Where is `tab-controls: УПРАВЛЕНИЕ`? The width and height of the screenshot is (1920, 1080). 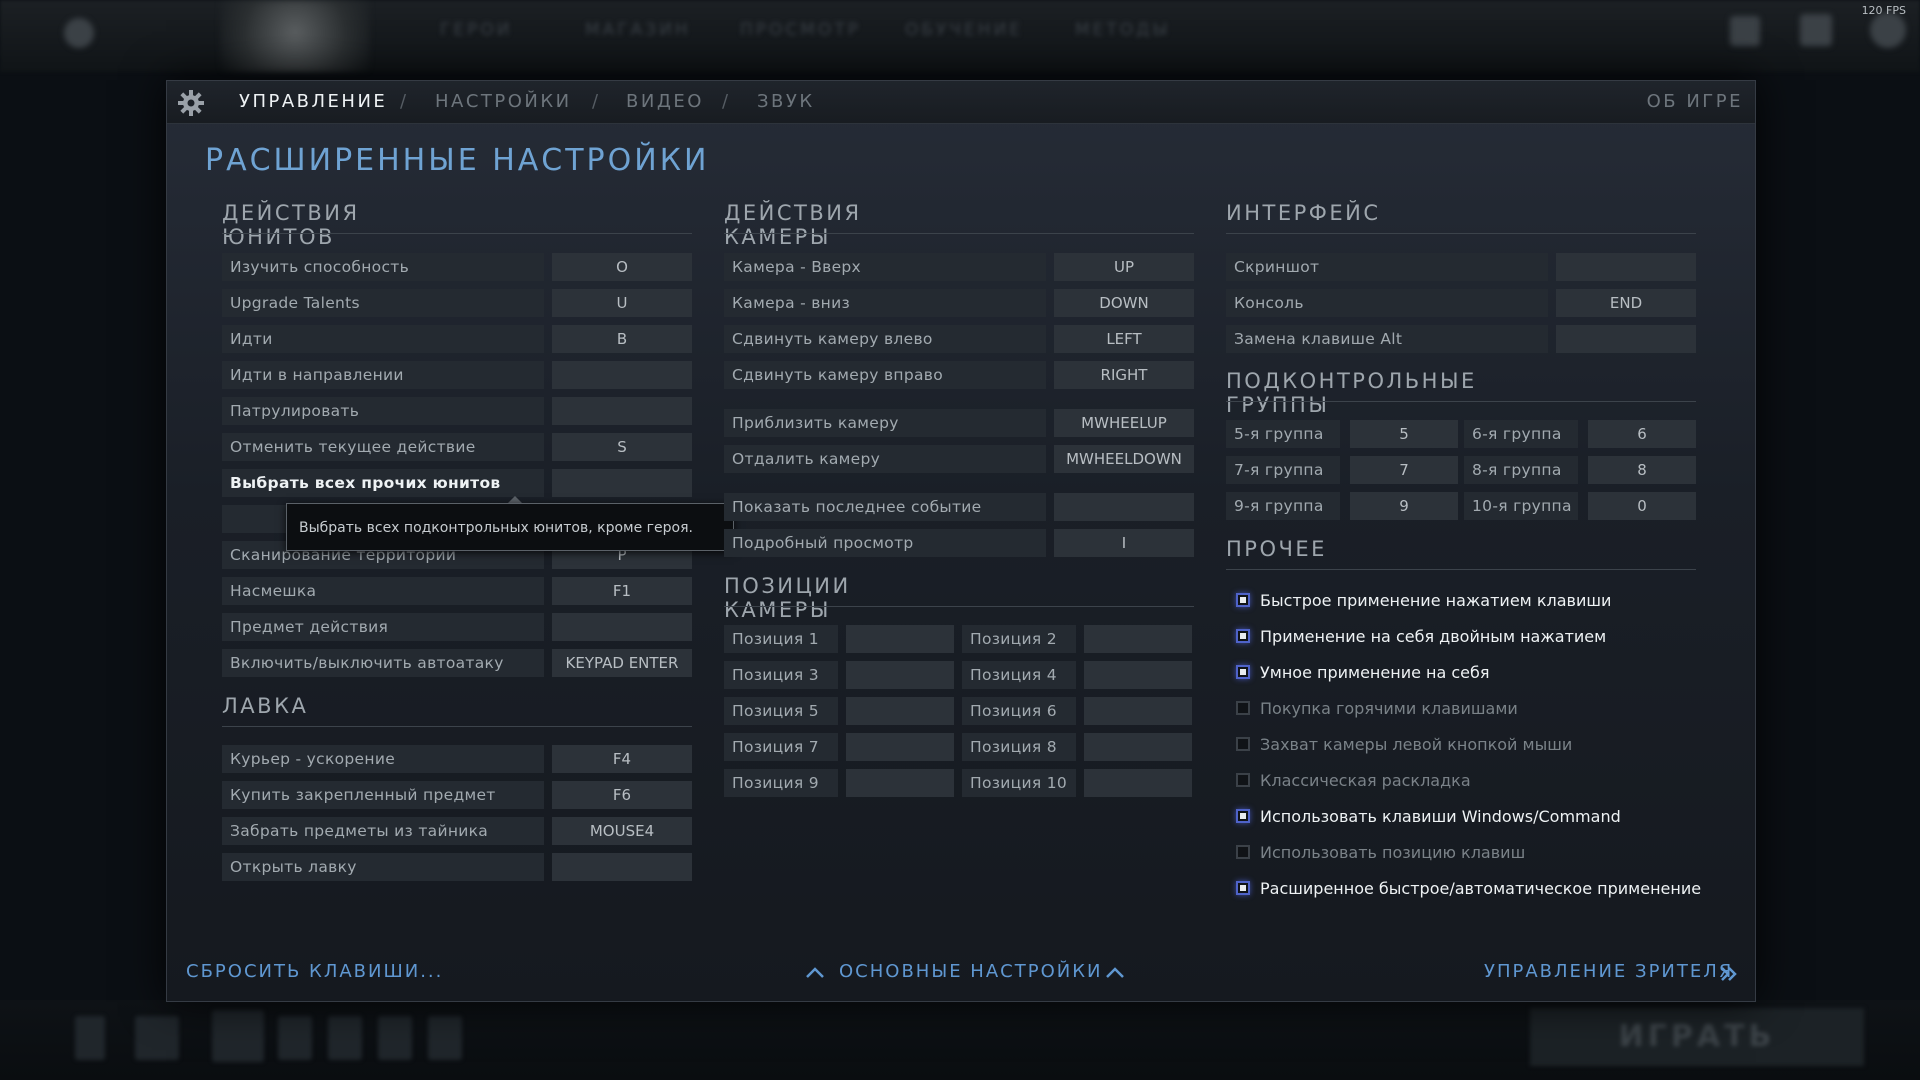 tab-controls: УПРАВЛЕНИЕ is located at coordinates (313, 101).